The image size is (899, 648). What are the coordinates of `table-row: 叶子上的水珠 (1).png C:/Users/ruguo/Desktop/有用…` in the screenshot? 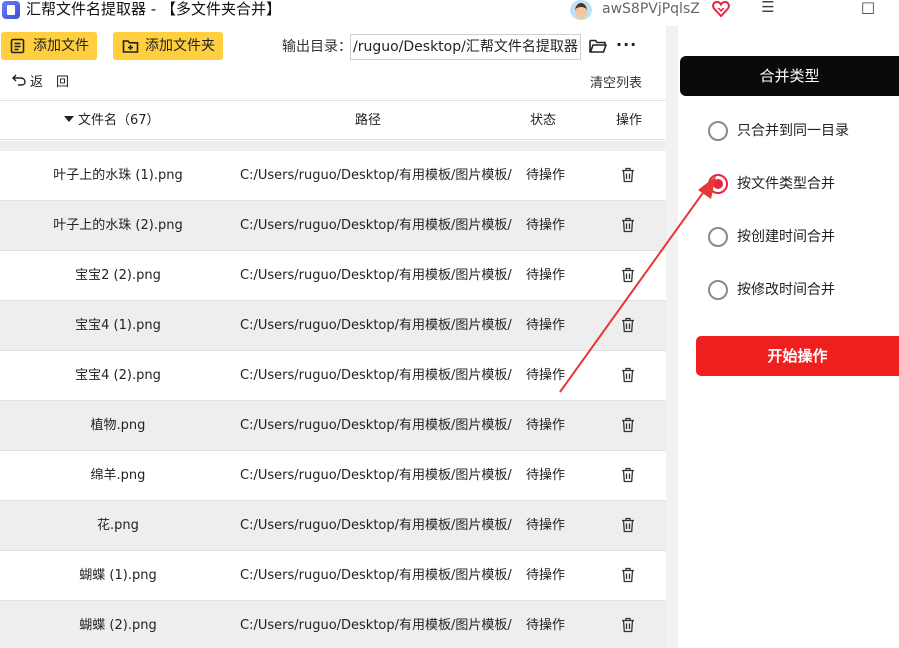 It's located at (333, 176).